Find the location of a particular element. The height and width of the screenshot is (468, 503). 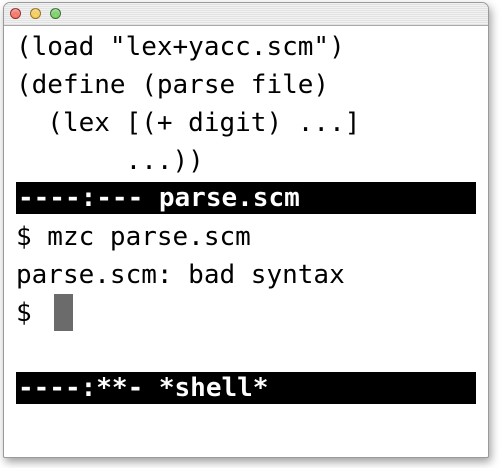

shell-line: parse.scm: bad syntax is located at coordinates (180, 275).